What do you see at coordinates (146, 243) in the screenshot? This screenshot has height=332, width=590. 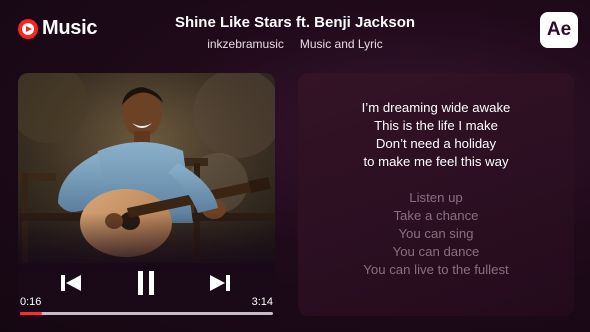 I see `photo-fade` at bounding box center [146, 243].